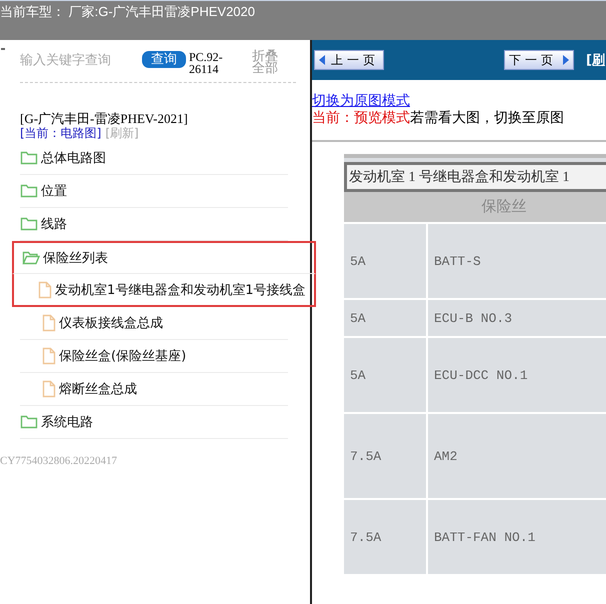 The image size is (606, 604). Describe the element at coordinates (445, 457) in the screenshot. I see `fuse-name: AM2` at that location.